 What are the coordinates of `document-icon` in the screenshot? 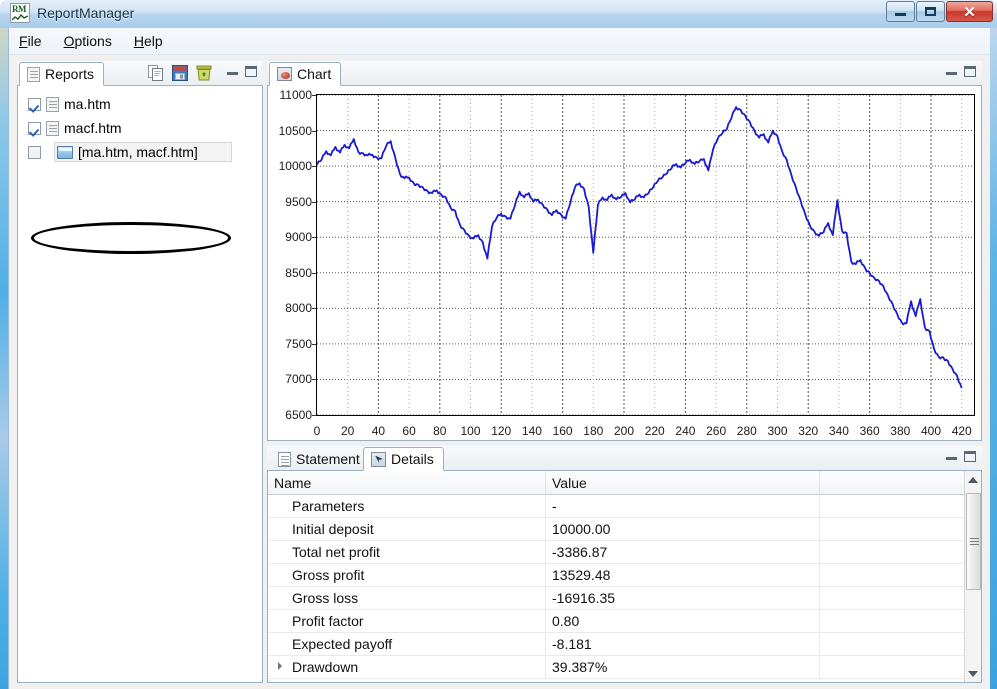 It's located at (52, 128).